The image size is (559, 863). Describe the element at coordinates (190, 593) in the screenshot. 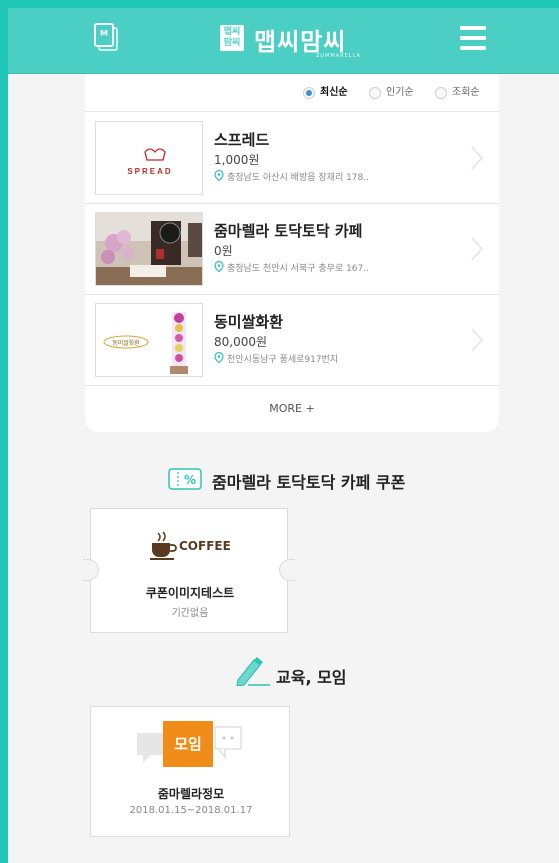

I see `coupon-name: 쿠폰이미지테스트` at that location.